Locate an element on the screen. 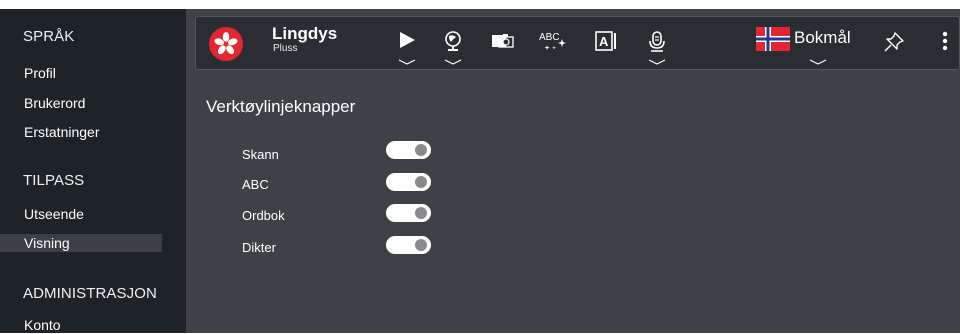 The width and height of the screenshot is (966, 334). pin-button is located at coordinates (894, 45).